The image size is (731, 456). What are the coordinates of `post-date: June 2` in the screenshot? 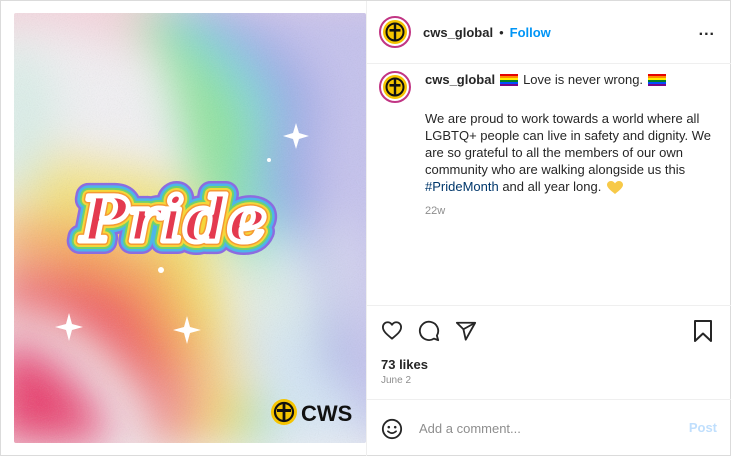 It's located at (396, 380).